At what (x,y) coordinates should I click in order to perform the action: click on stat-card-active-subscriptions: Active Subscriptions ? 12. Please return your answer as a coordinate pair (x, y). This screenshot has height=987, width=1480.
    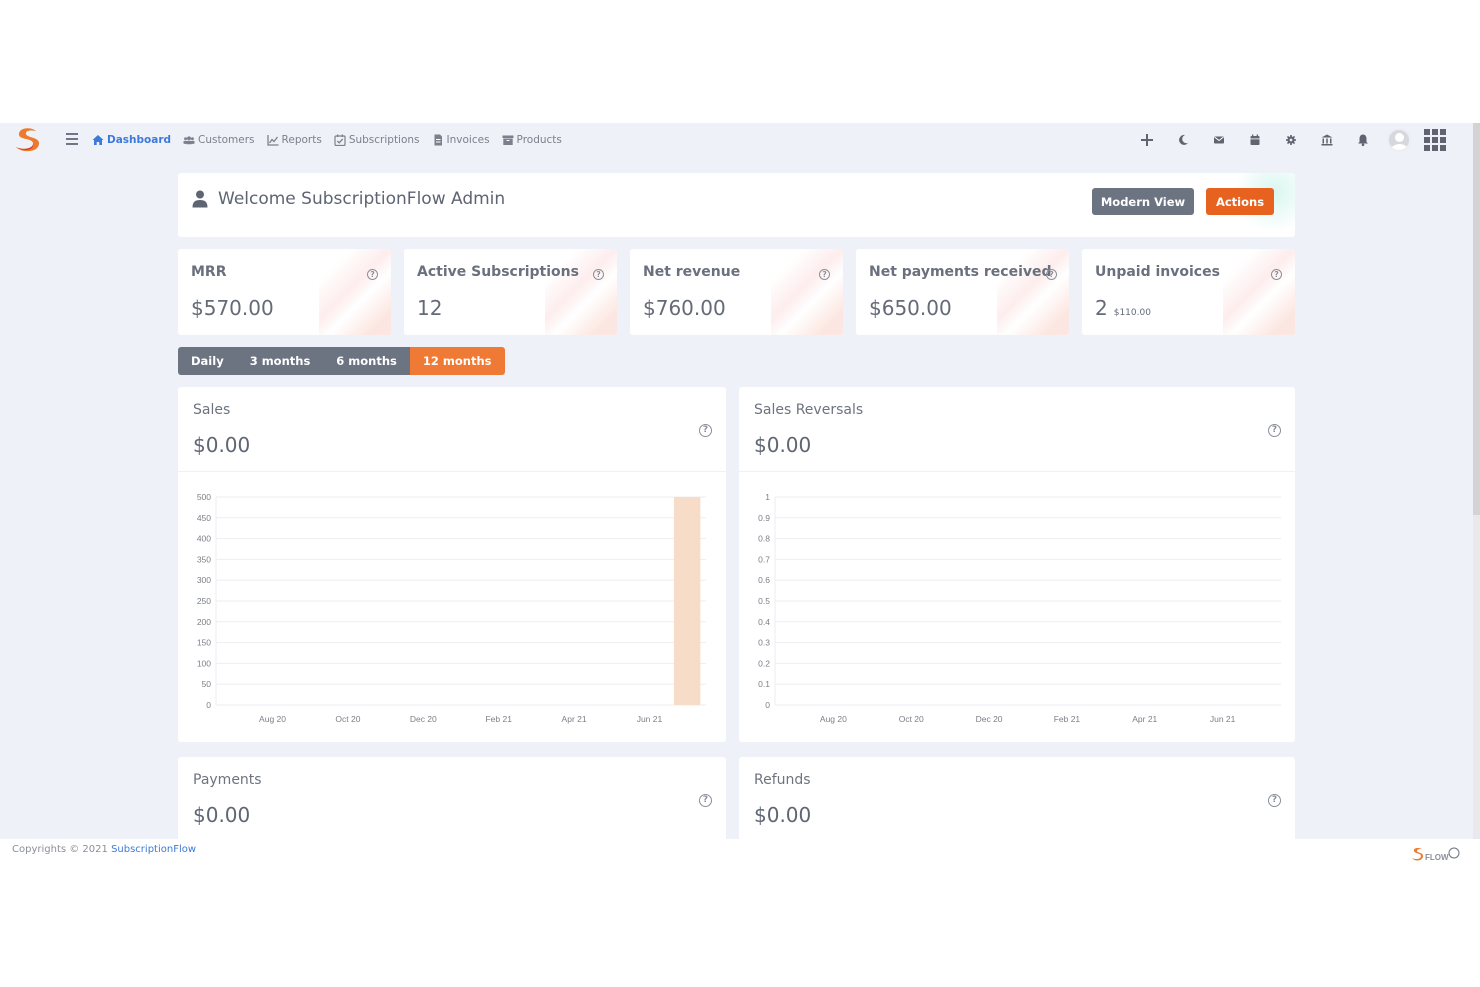
    Looking at the image, I should click on (510, 292).